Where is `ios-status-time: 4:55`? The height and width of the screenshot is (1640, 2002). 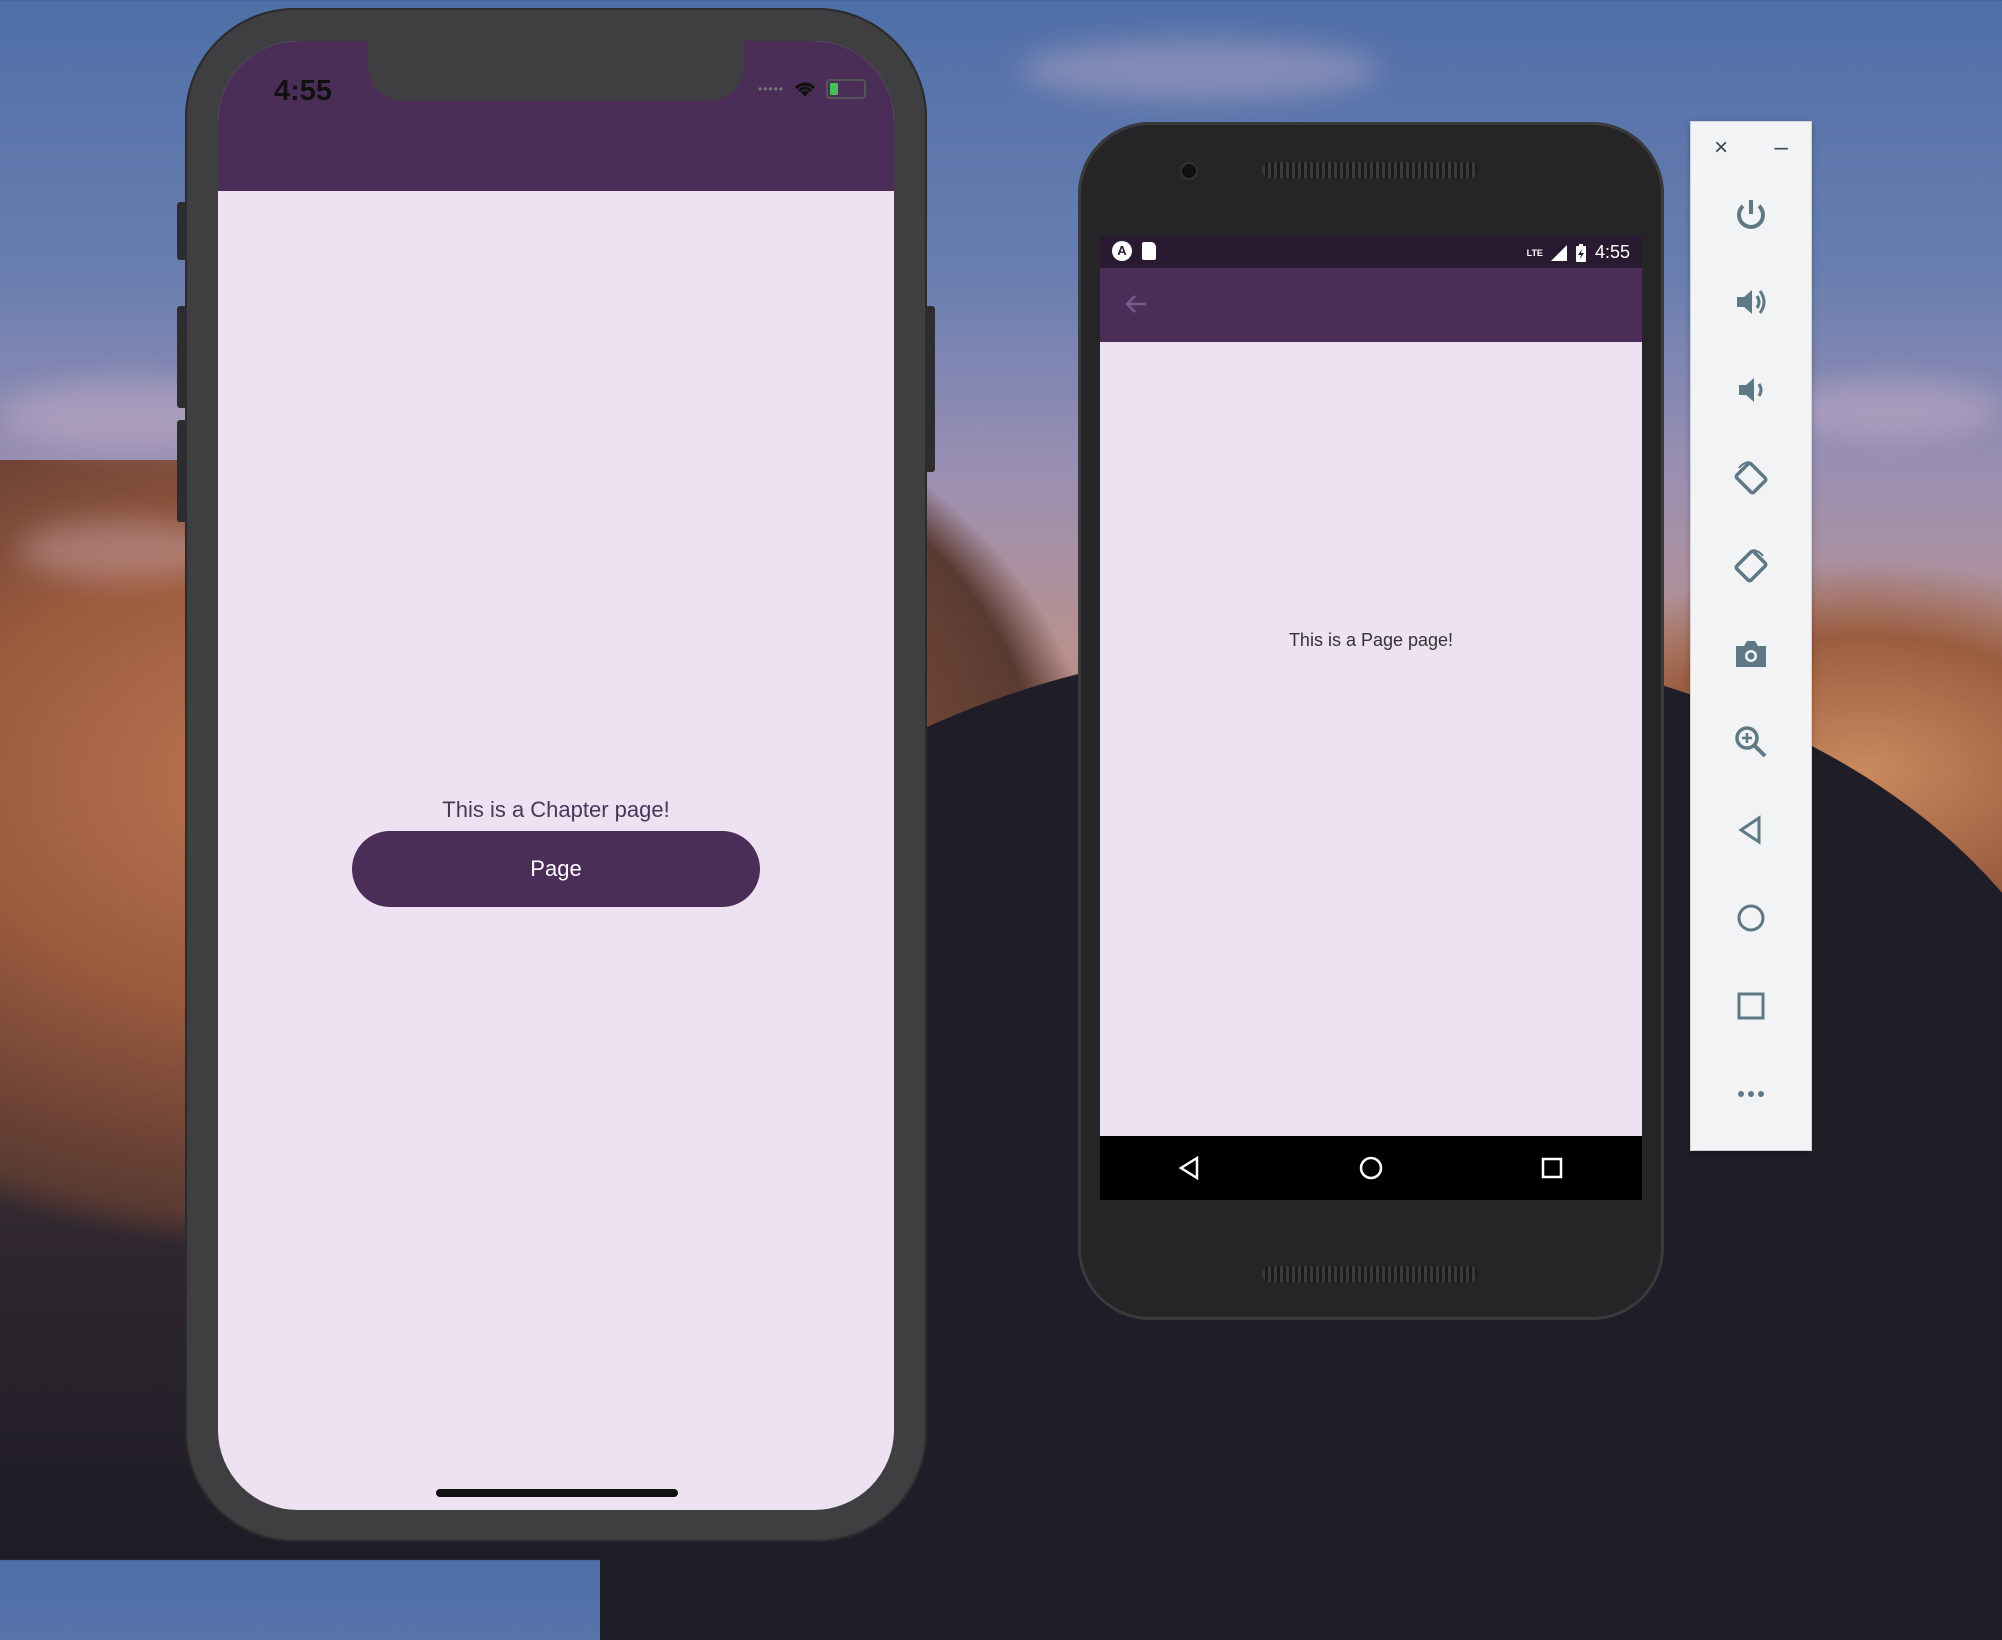
ios-status-time: 4:55 is located at coordinates (303, 91).